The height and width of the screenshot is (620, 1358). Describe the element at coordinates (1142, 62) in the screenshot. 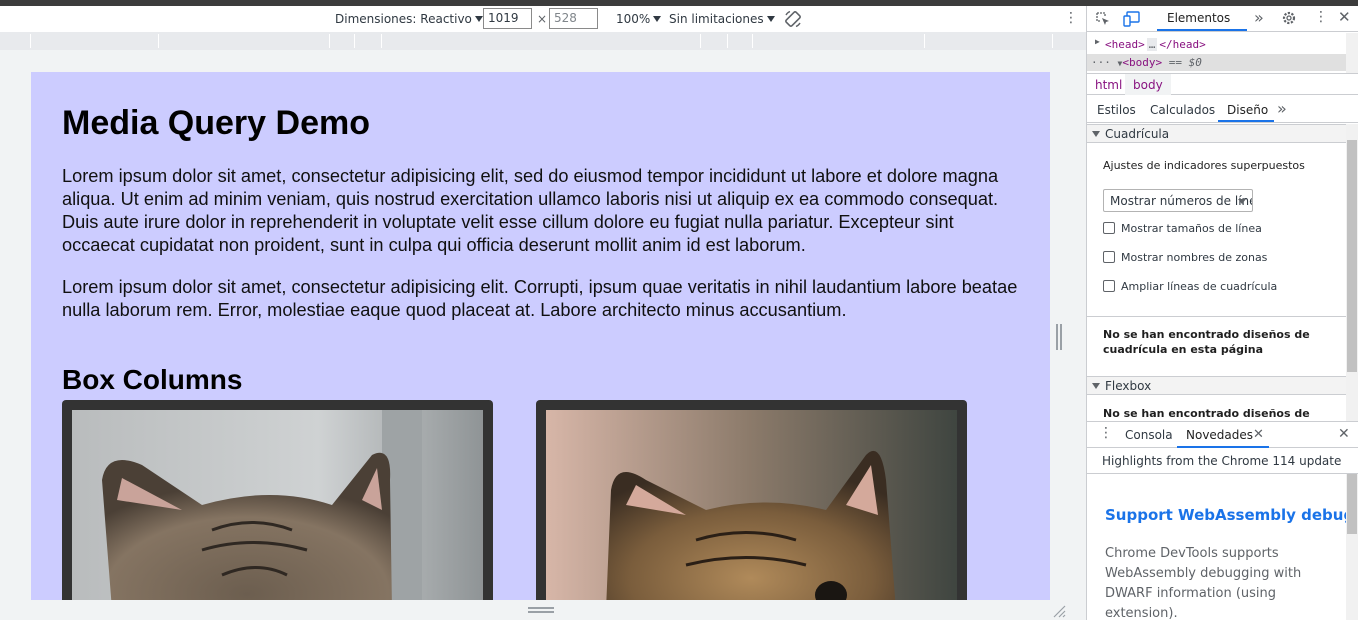

I see `body-tag: <body>` at that location.